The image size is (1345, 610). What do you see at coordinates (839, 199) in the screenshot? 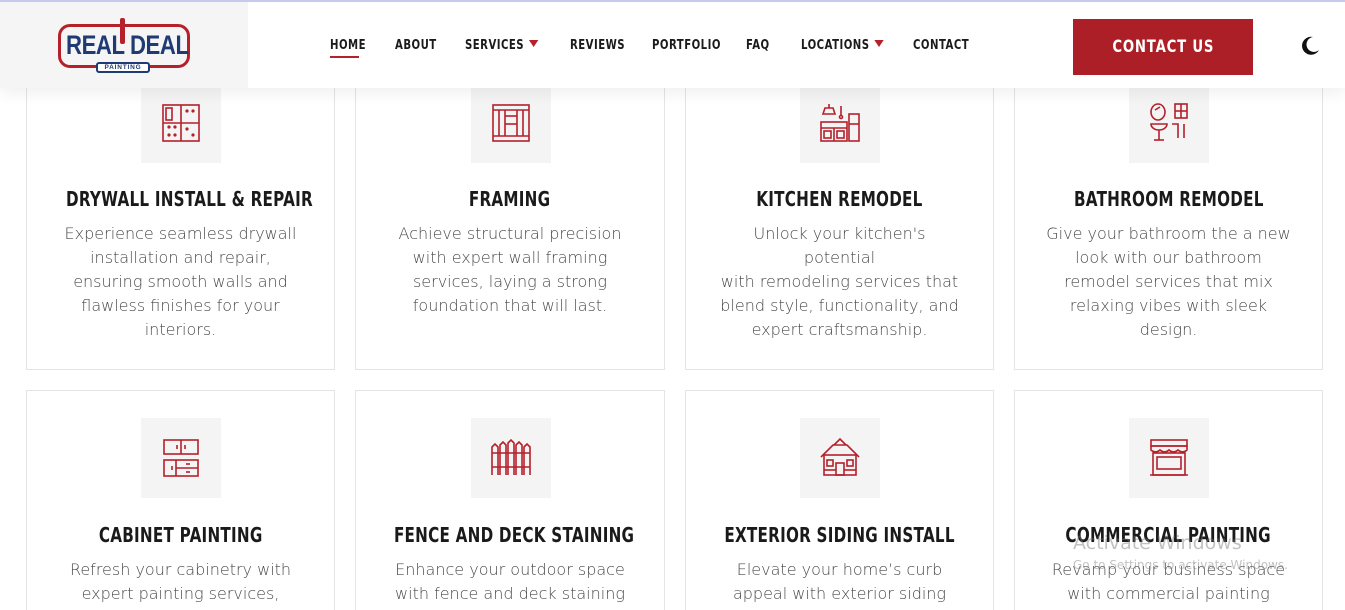
I see `card-title: KITCHEN REMODEL` at bounding box center [839, 199].